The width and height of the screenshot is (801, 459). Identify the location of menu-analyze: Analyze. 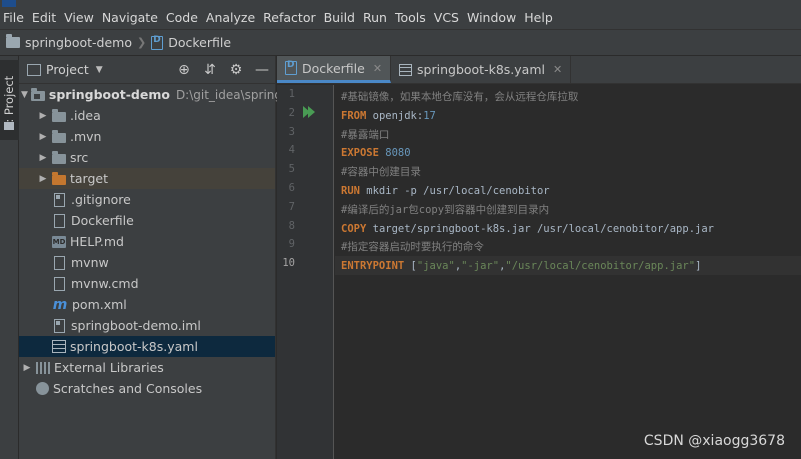
(230, 18).